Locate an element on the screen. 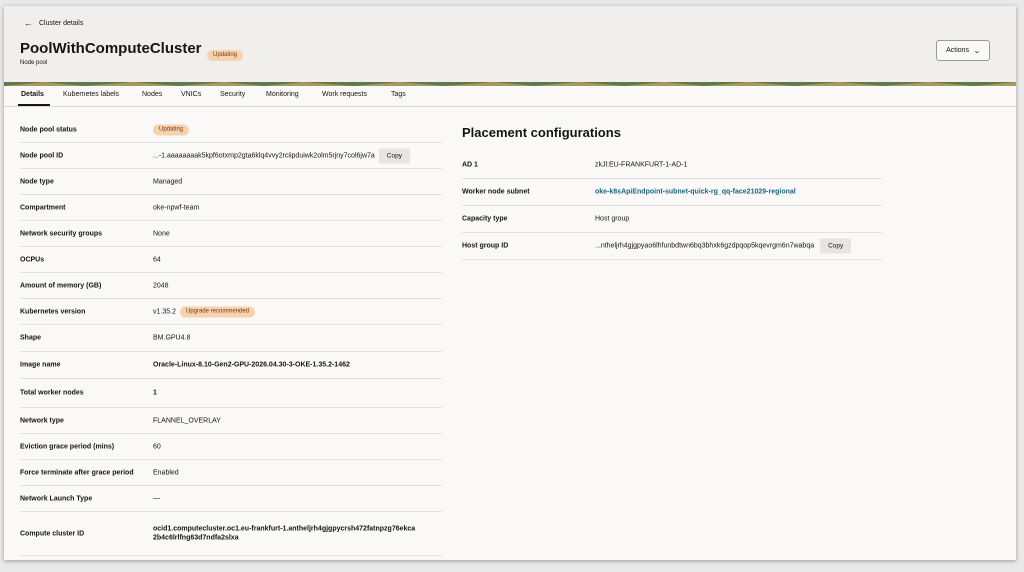 The height and width of the screenshot is (572, 1024). copy-host-group-id-button: Copy is located at coordinates (836, 246).